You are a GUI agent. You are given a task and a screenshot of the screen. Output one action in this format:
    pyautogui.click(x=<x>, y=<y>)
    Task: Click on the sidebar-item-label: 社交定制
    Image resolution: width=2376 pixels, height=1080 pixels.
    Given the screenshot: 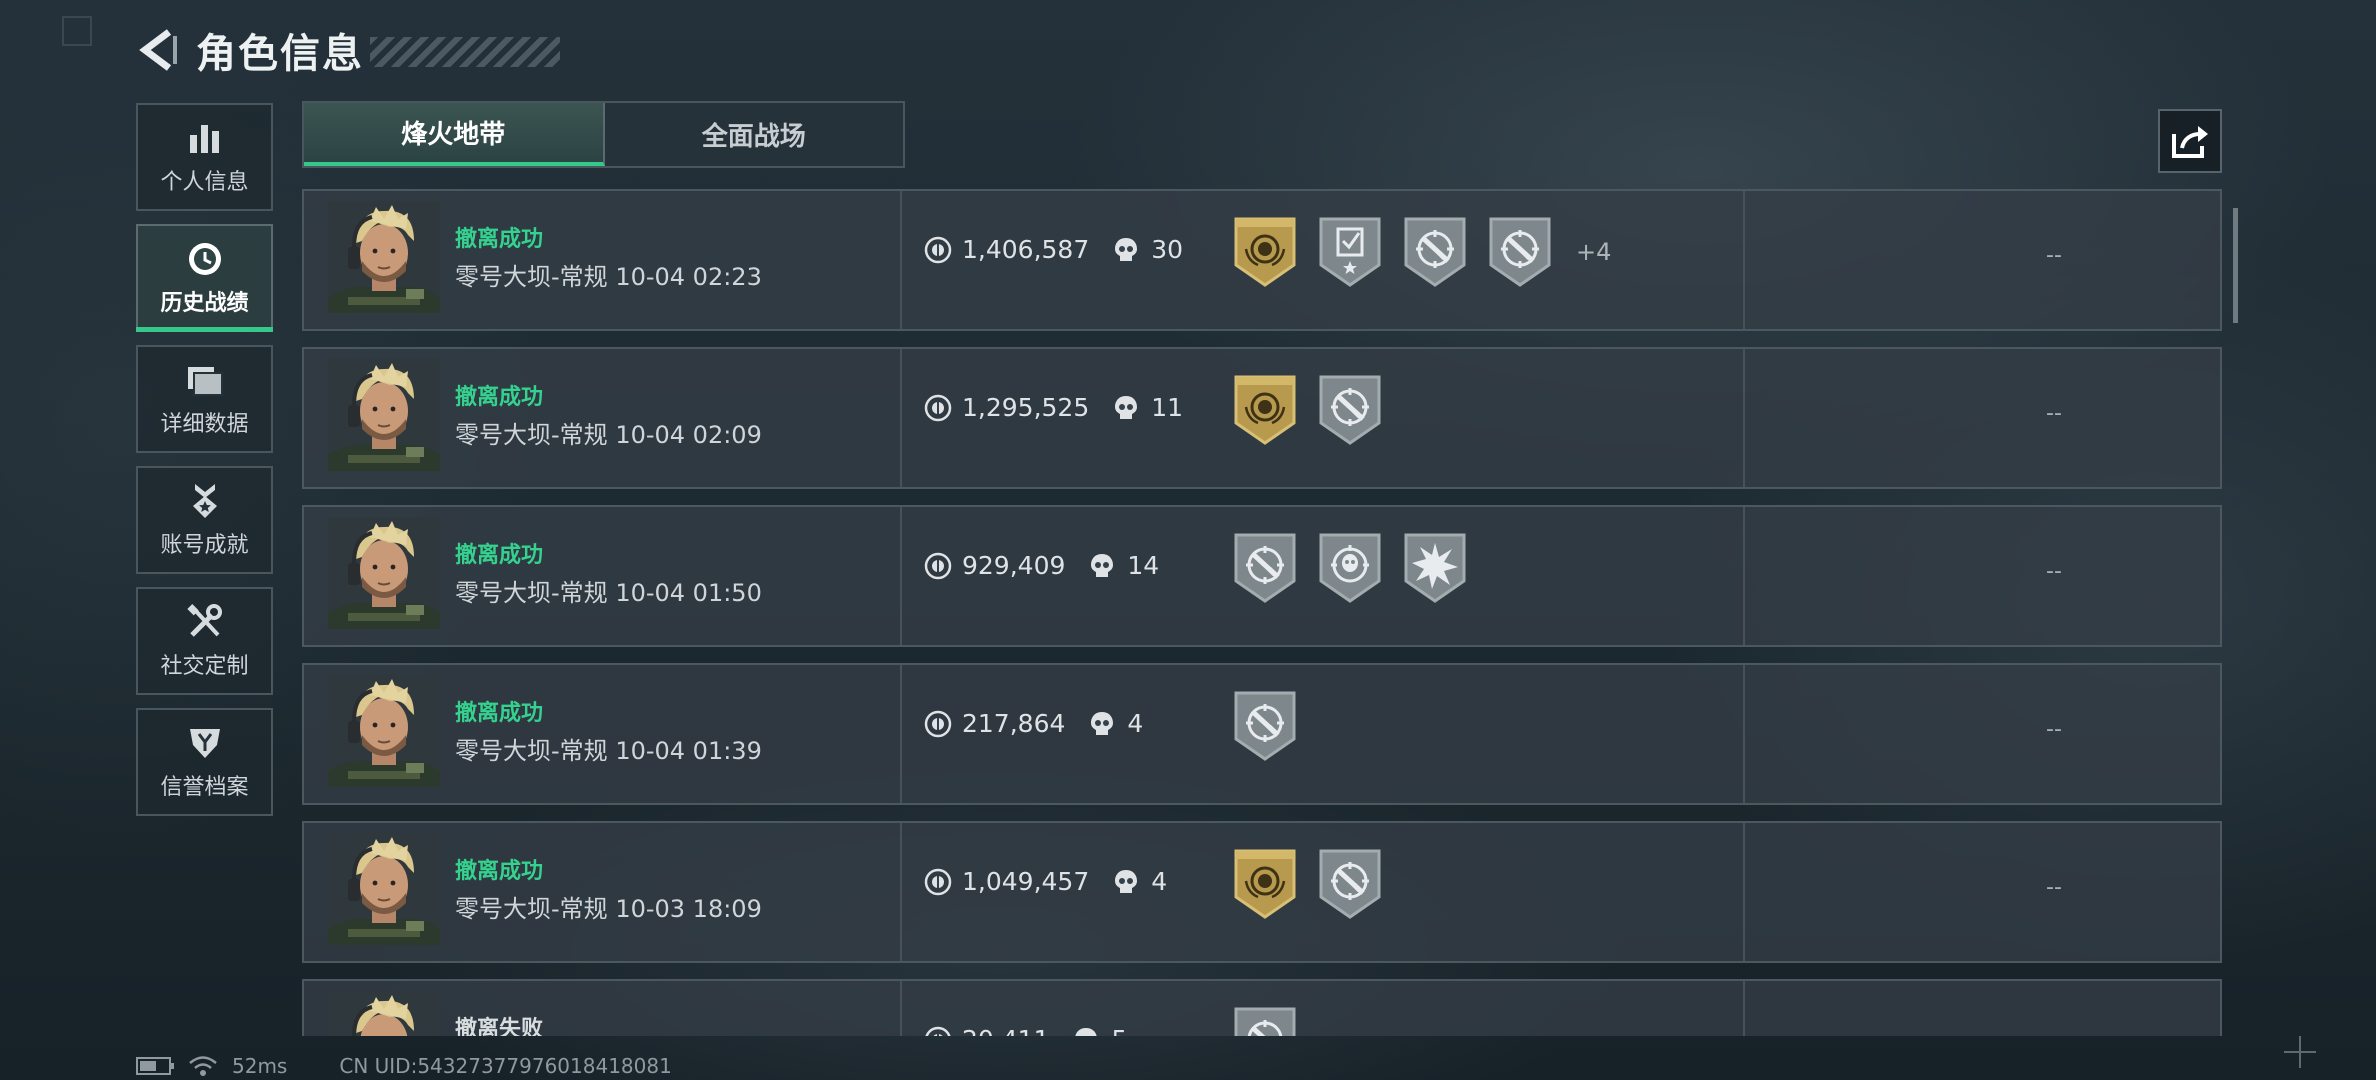 What is the action you would take?
    pyautogui.click(x=204, y=666)
    